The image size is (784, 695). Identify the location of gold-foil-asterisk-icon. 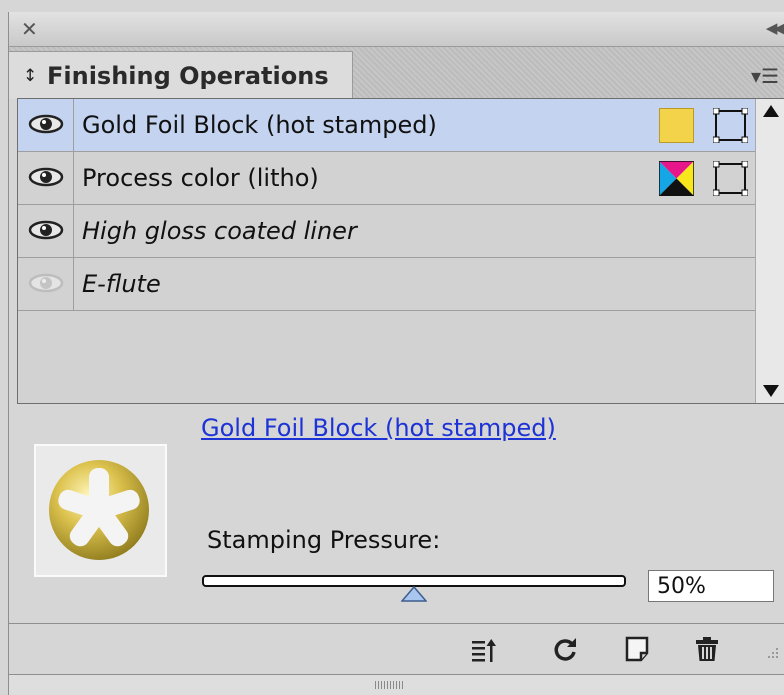
(99, 510).